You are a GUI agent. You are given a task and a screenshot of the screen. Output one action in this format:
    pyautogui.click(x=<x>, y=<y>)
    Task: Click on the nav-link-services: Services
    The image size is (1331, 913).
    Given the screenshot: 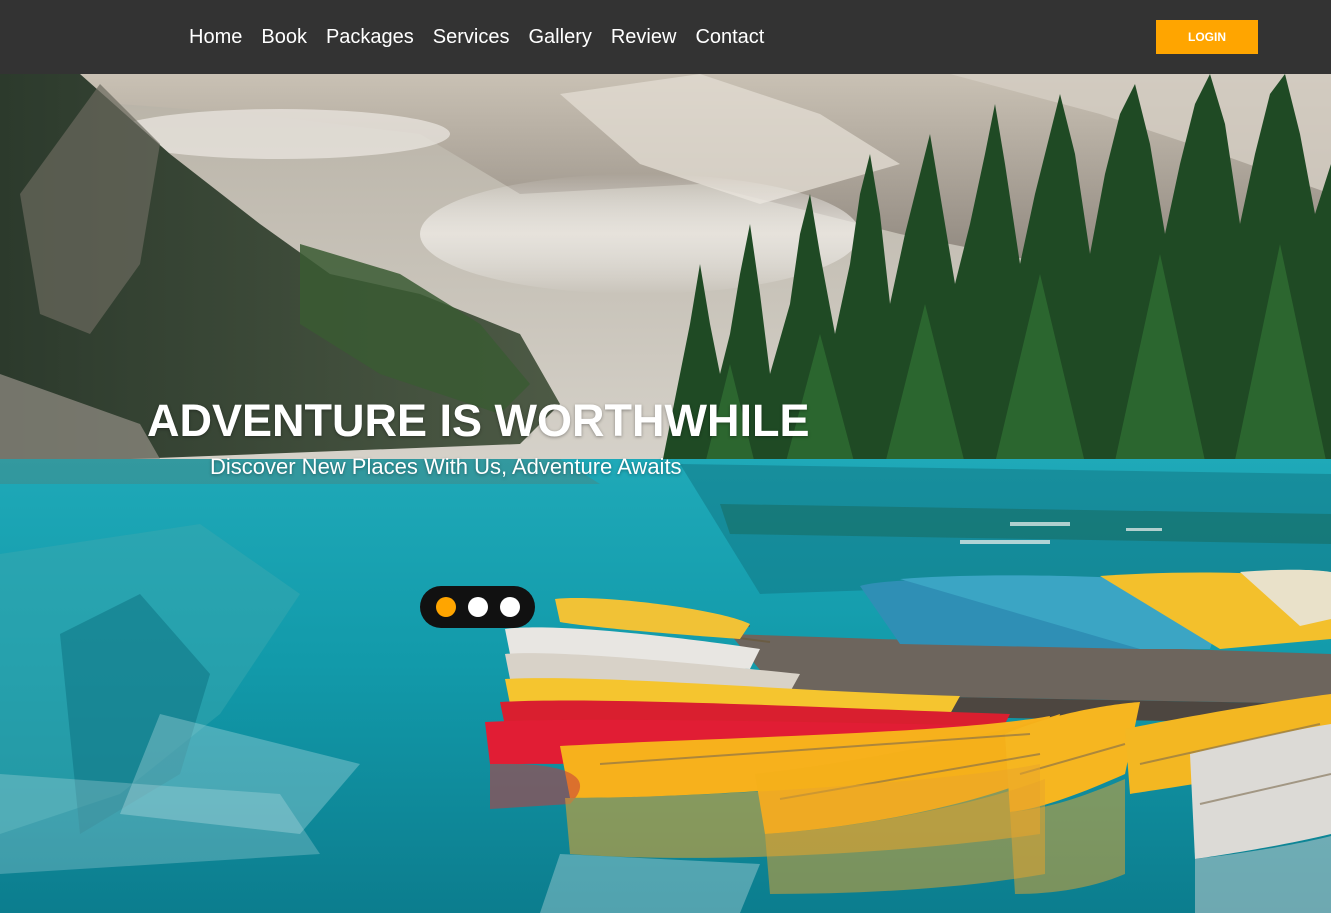 What is the action you would take?
    pyautogui.click(x=471, y=37)
    